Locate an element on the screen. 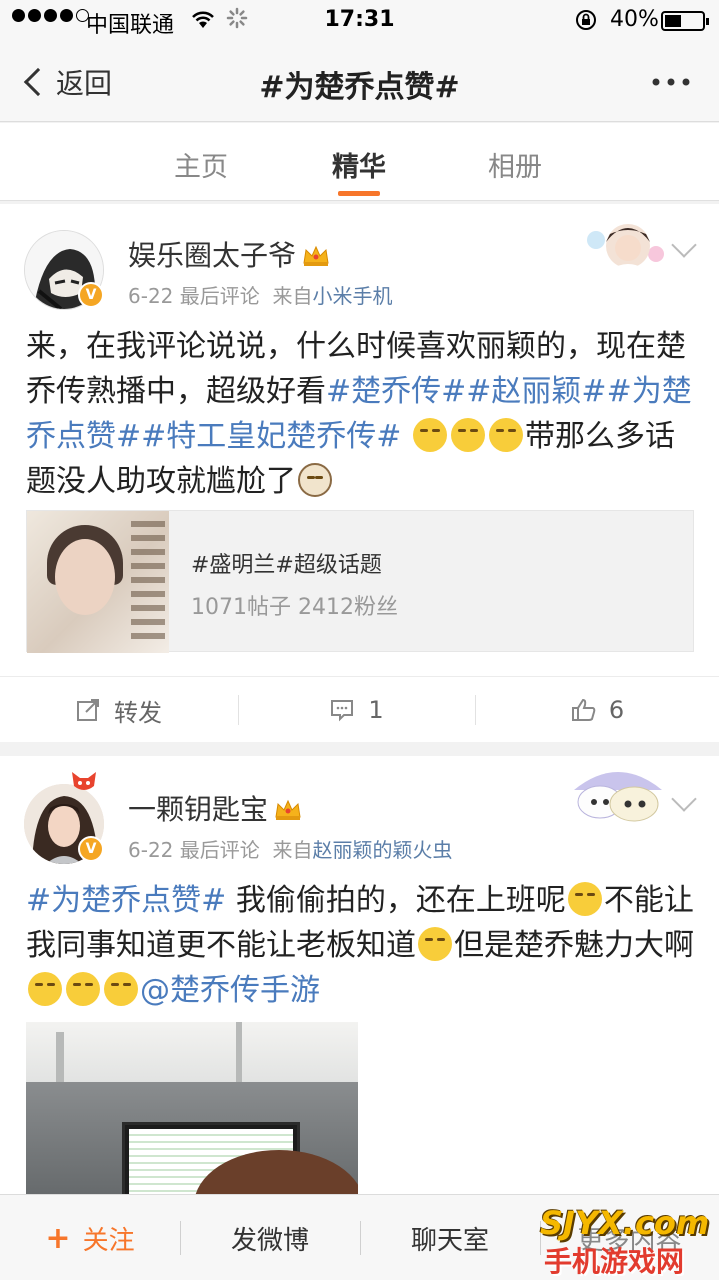 This screenshot has width=719, height=1280. tab-featured-label: 精华 is located at coordinates (359, 167).